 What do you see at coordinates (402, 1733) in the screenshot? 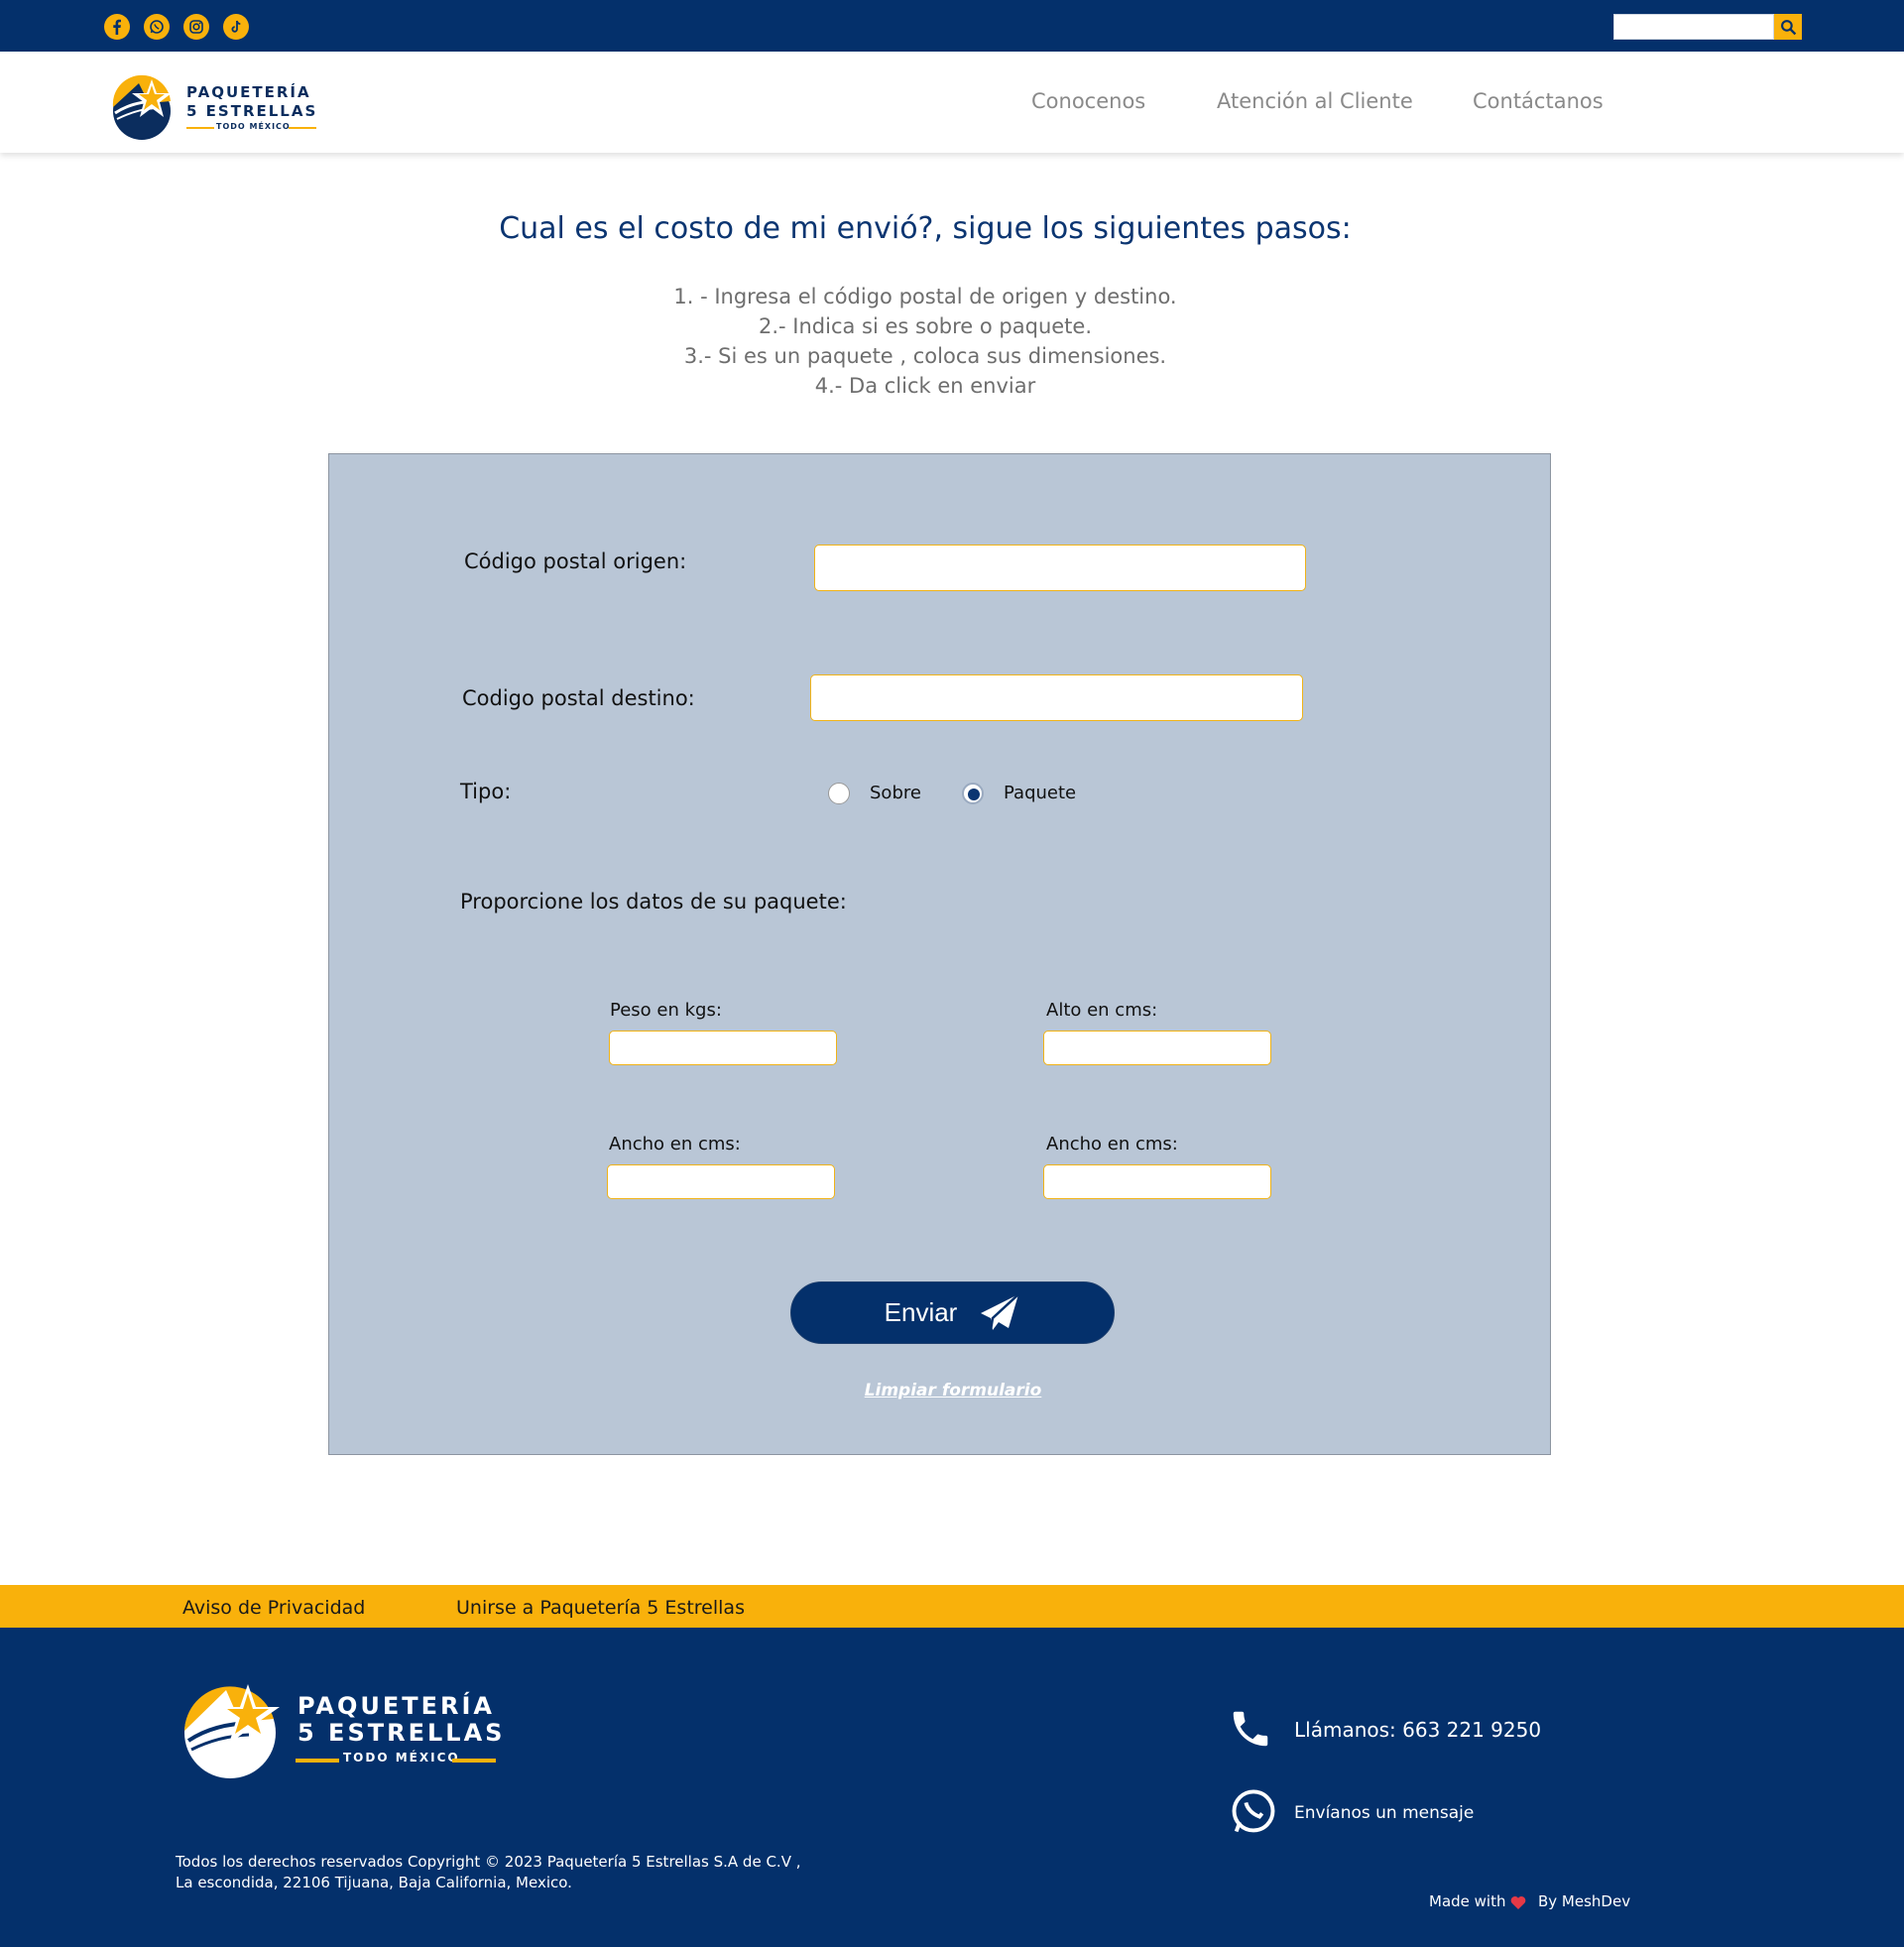
I see `footer-logo-line2: 5 ESTRELLAS` at bounding box center [402, 1733].